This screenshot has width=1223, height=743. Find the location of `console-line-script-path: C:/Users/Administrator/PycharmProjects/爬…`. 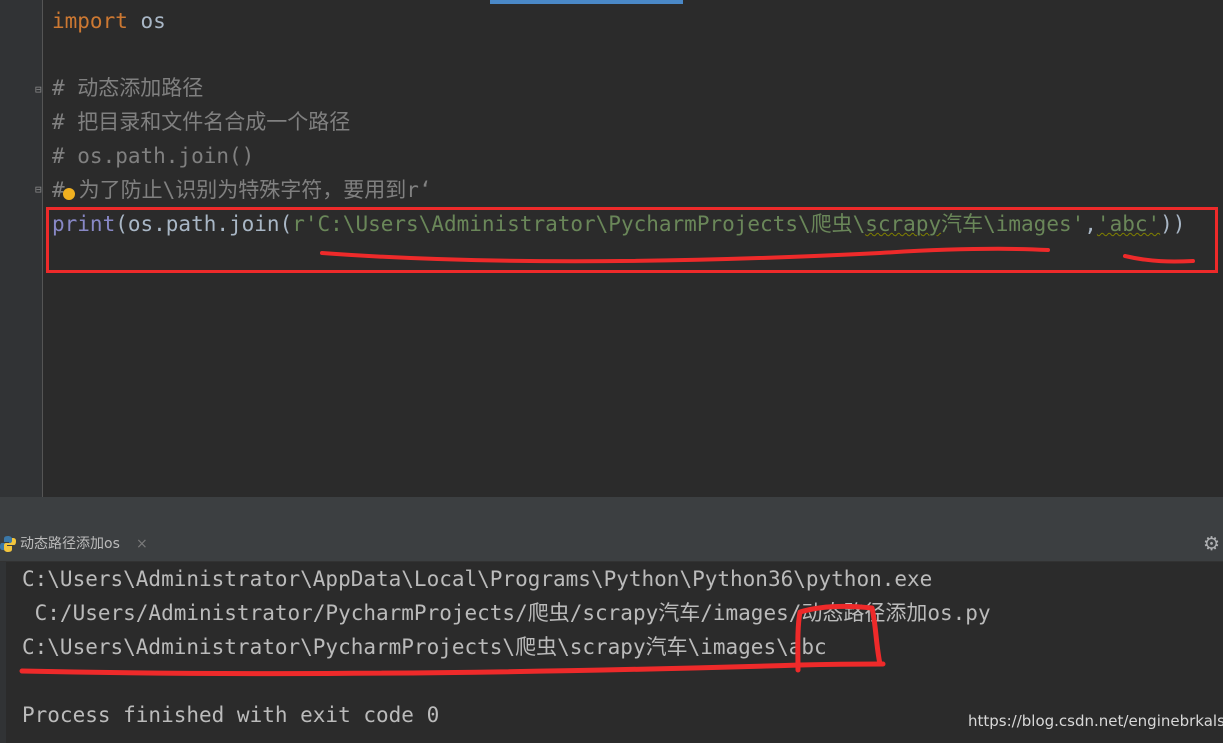

console-line-script-path: C:/Users/Administrator/PycharmProjects/爬… is located at coordinates (506, 613).